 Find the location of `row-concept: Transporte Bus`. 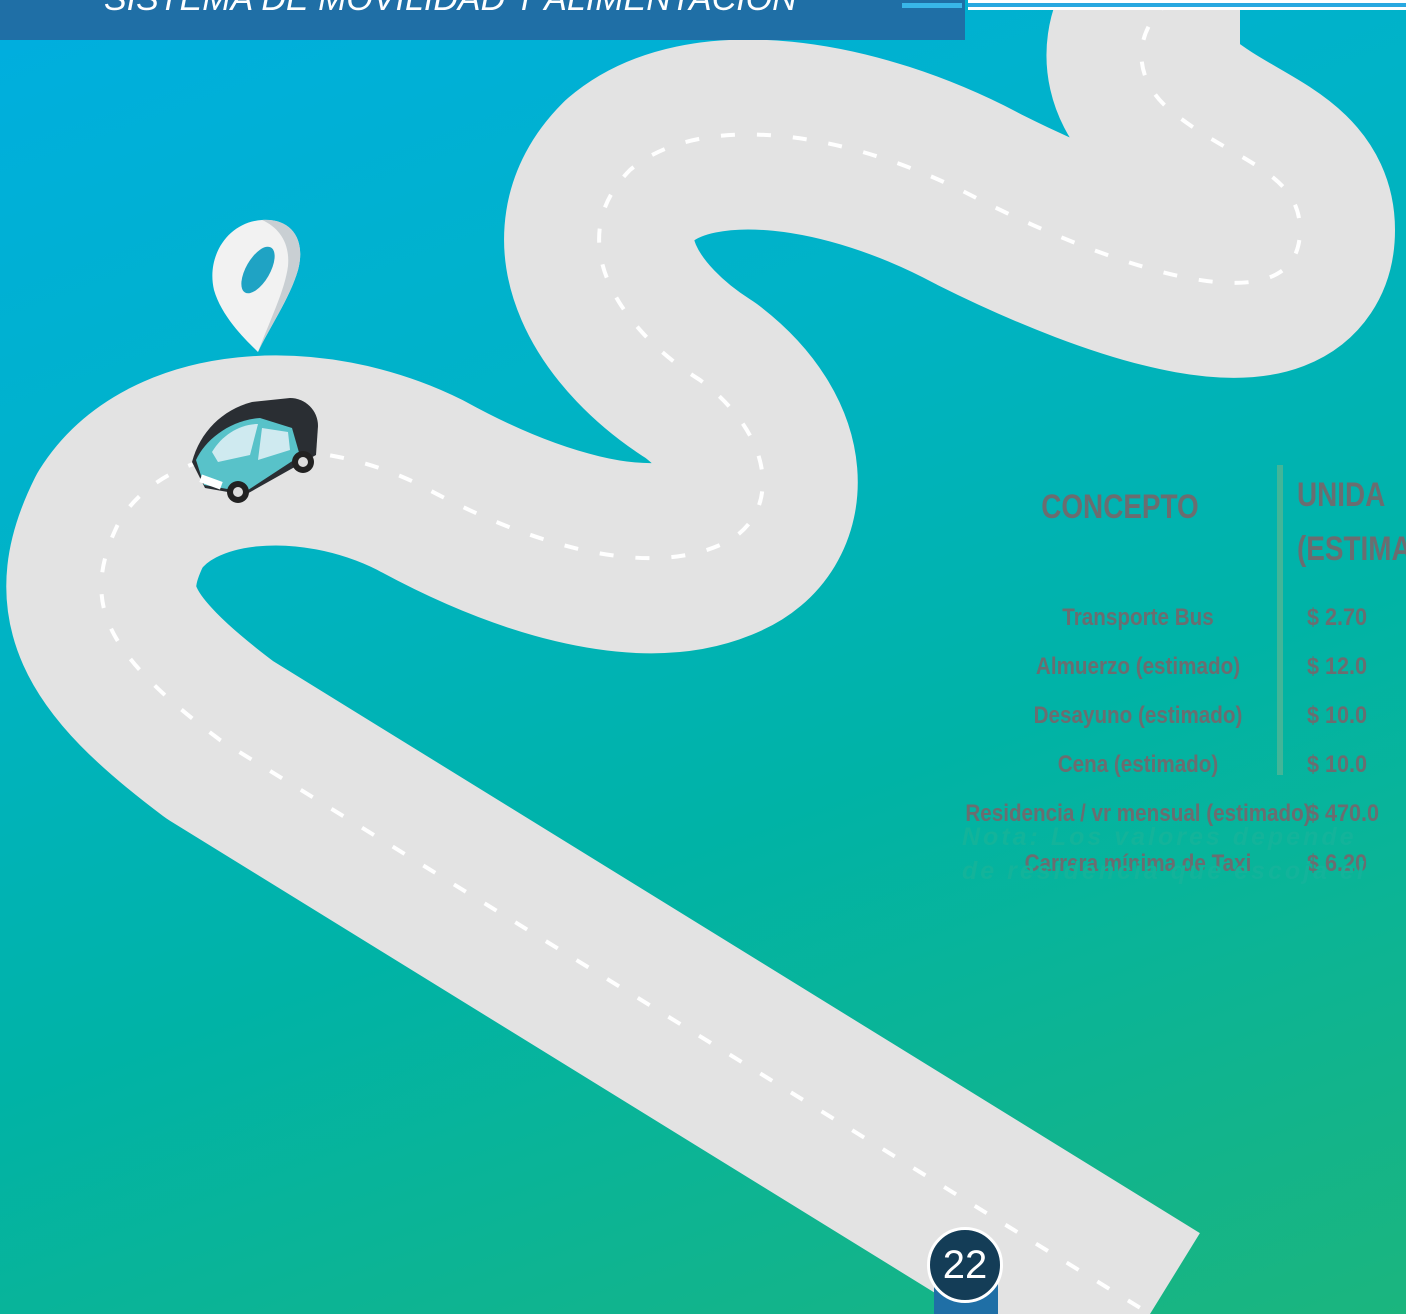

row-concept: Transporte Bus is located at coordinates (1138, 617).